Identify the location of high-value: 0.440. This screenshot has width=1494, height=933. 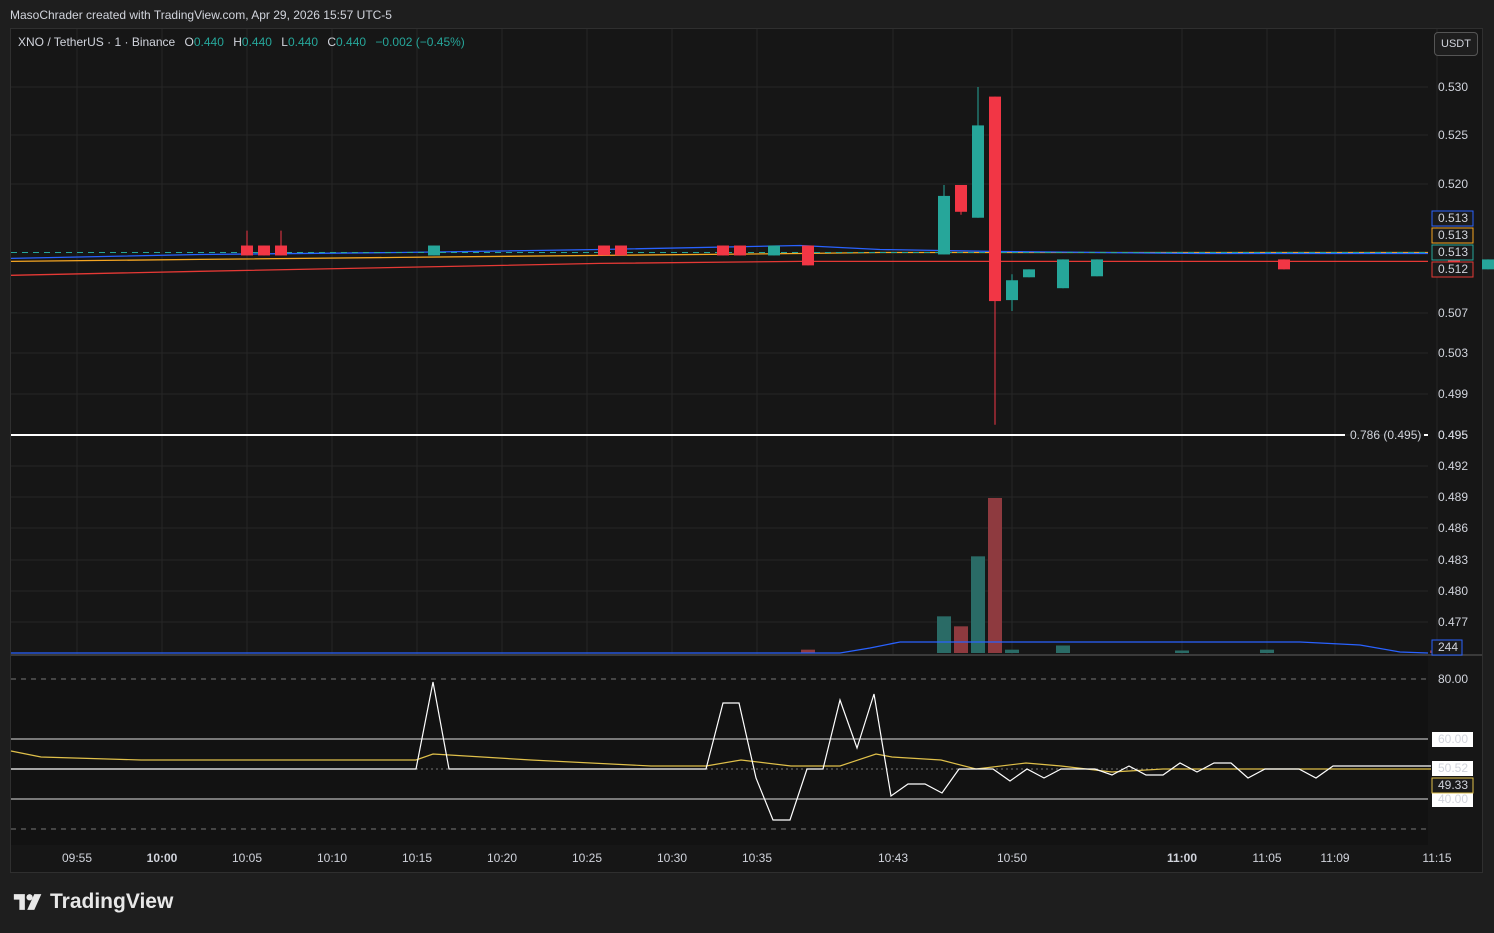
(256, 42).